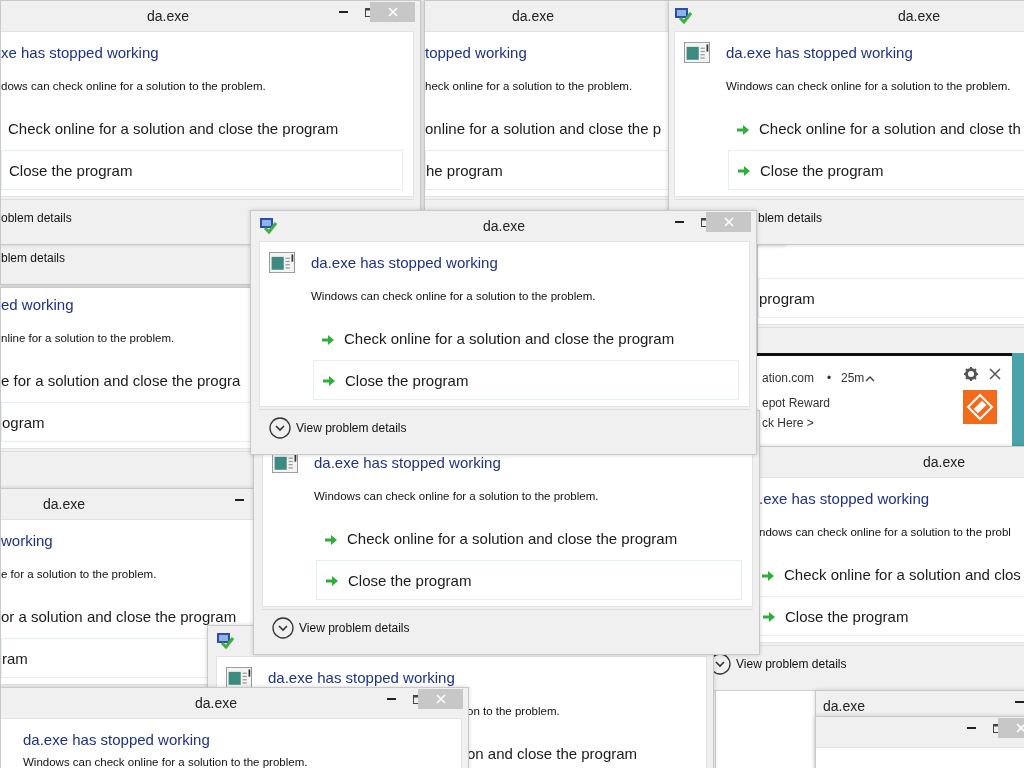 The height and width of the screenshot is (768, 1024). Describe the element at coordinates (529, 86) in the screenshot. I see `error-message: heck online for a solution to the problem.` at that location.